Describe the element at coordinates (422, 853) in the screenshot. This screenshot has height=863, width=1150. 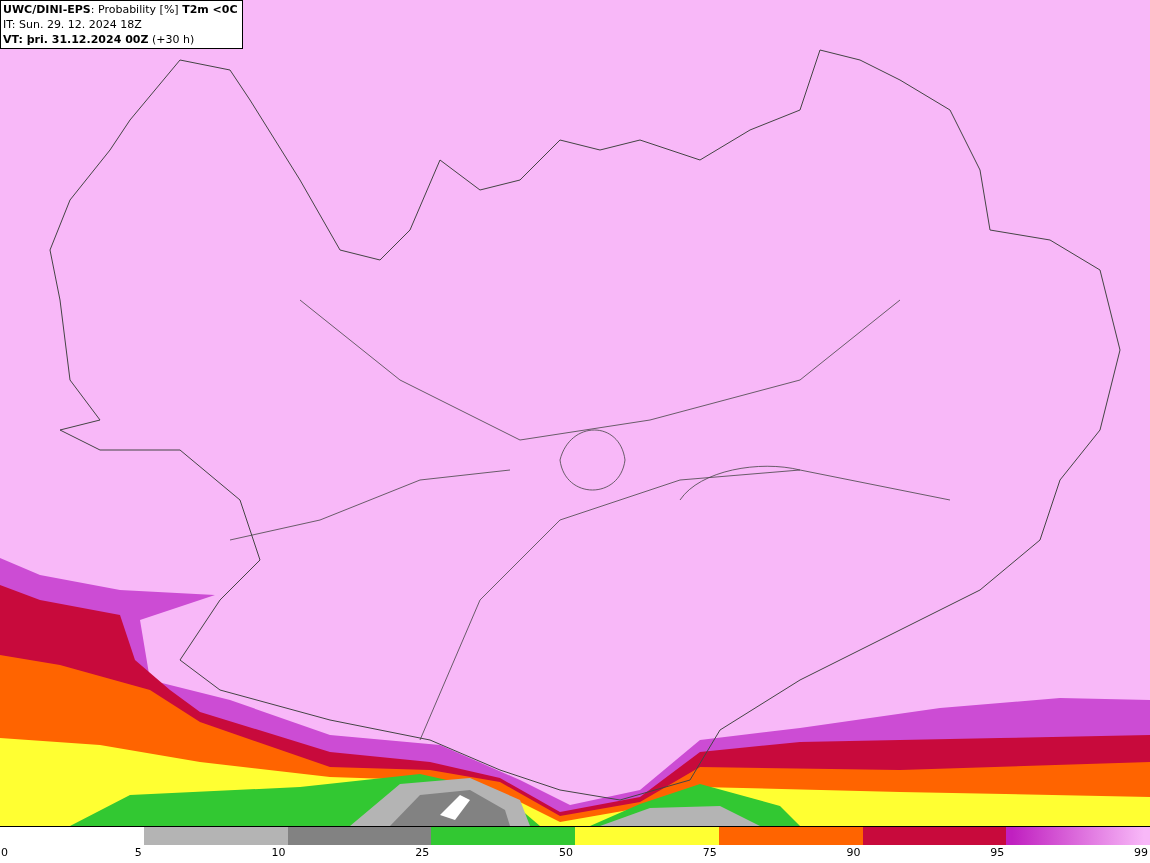
I see `legend-tick-label: 25` at that location.